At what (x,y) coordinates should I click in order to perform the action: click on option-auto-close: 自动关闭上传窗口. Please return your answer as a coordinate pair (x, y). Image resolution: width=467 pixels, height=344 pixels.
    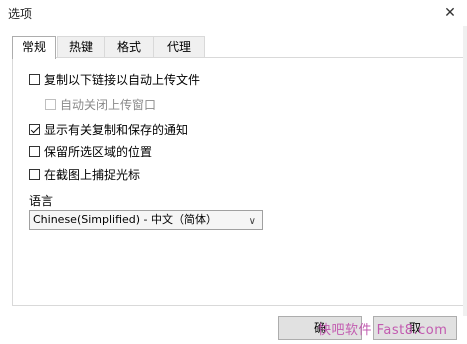
    Looking at the image, I should click on (100, 104).